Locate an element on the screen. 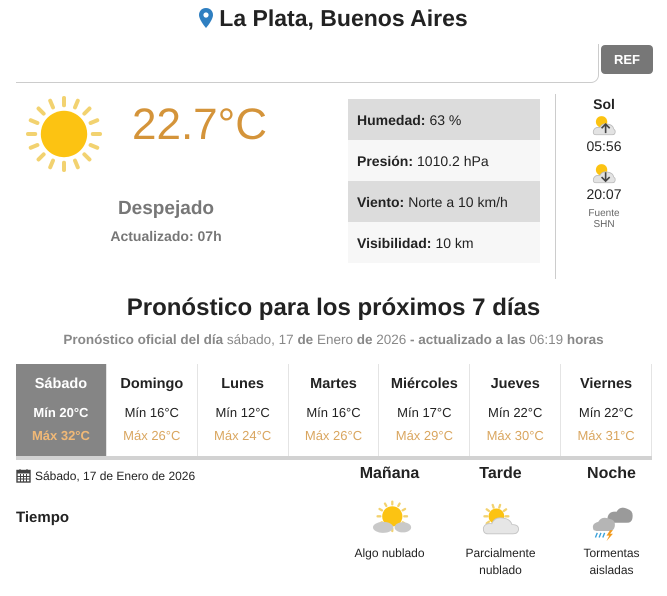 This screenshot has width=667, height=596. forecast-subtitle: Pronóstico oficial del día sábado, 17 de Enero de 2026 - actualizado a las 06:19 horas is located at coordinates (333, 339).